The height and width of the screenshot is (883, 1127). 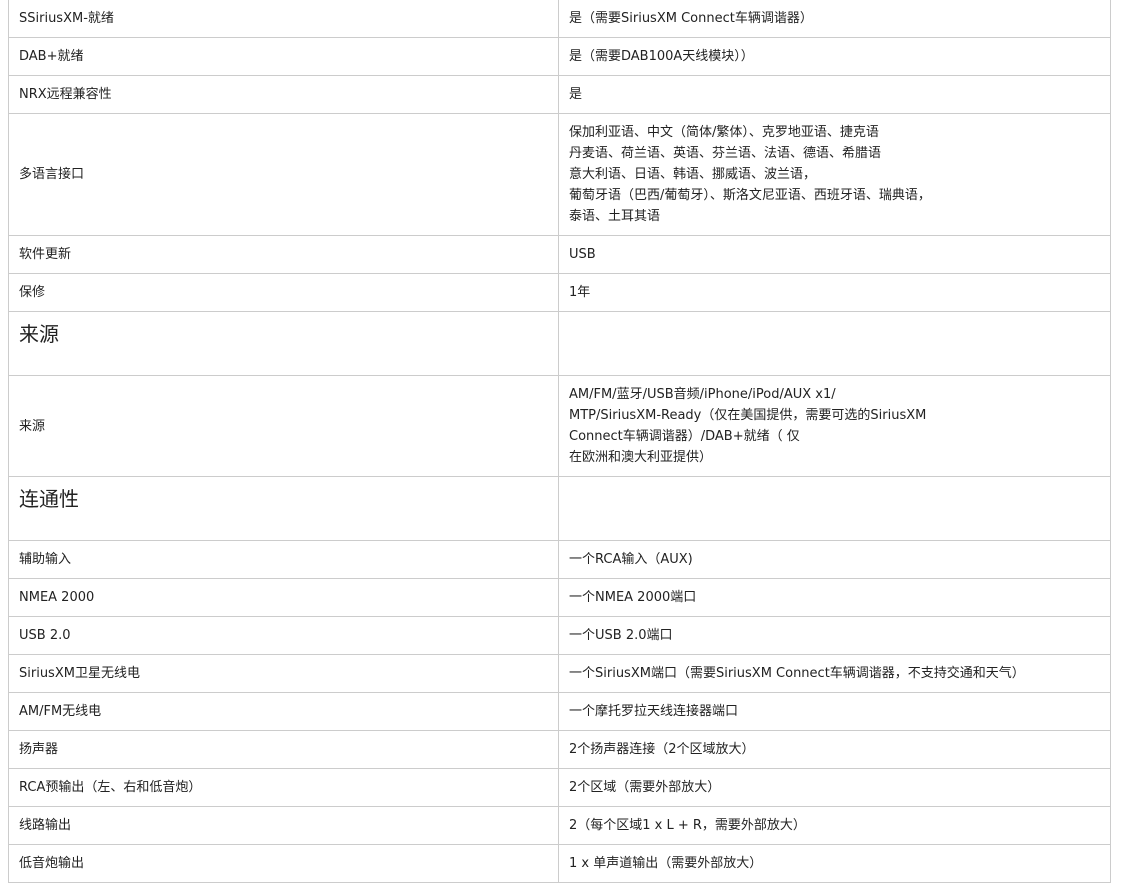 What do you see at coordinates (834, 787) in the screenshot?
I see `spec-value: 2个区域（需要外部放大）` at bounding box center [834, 787].